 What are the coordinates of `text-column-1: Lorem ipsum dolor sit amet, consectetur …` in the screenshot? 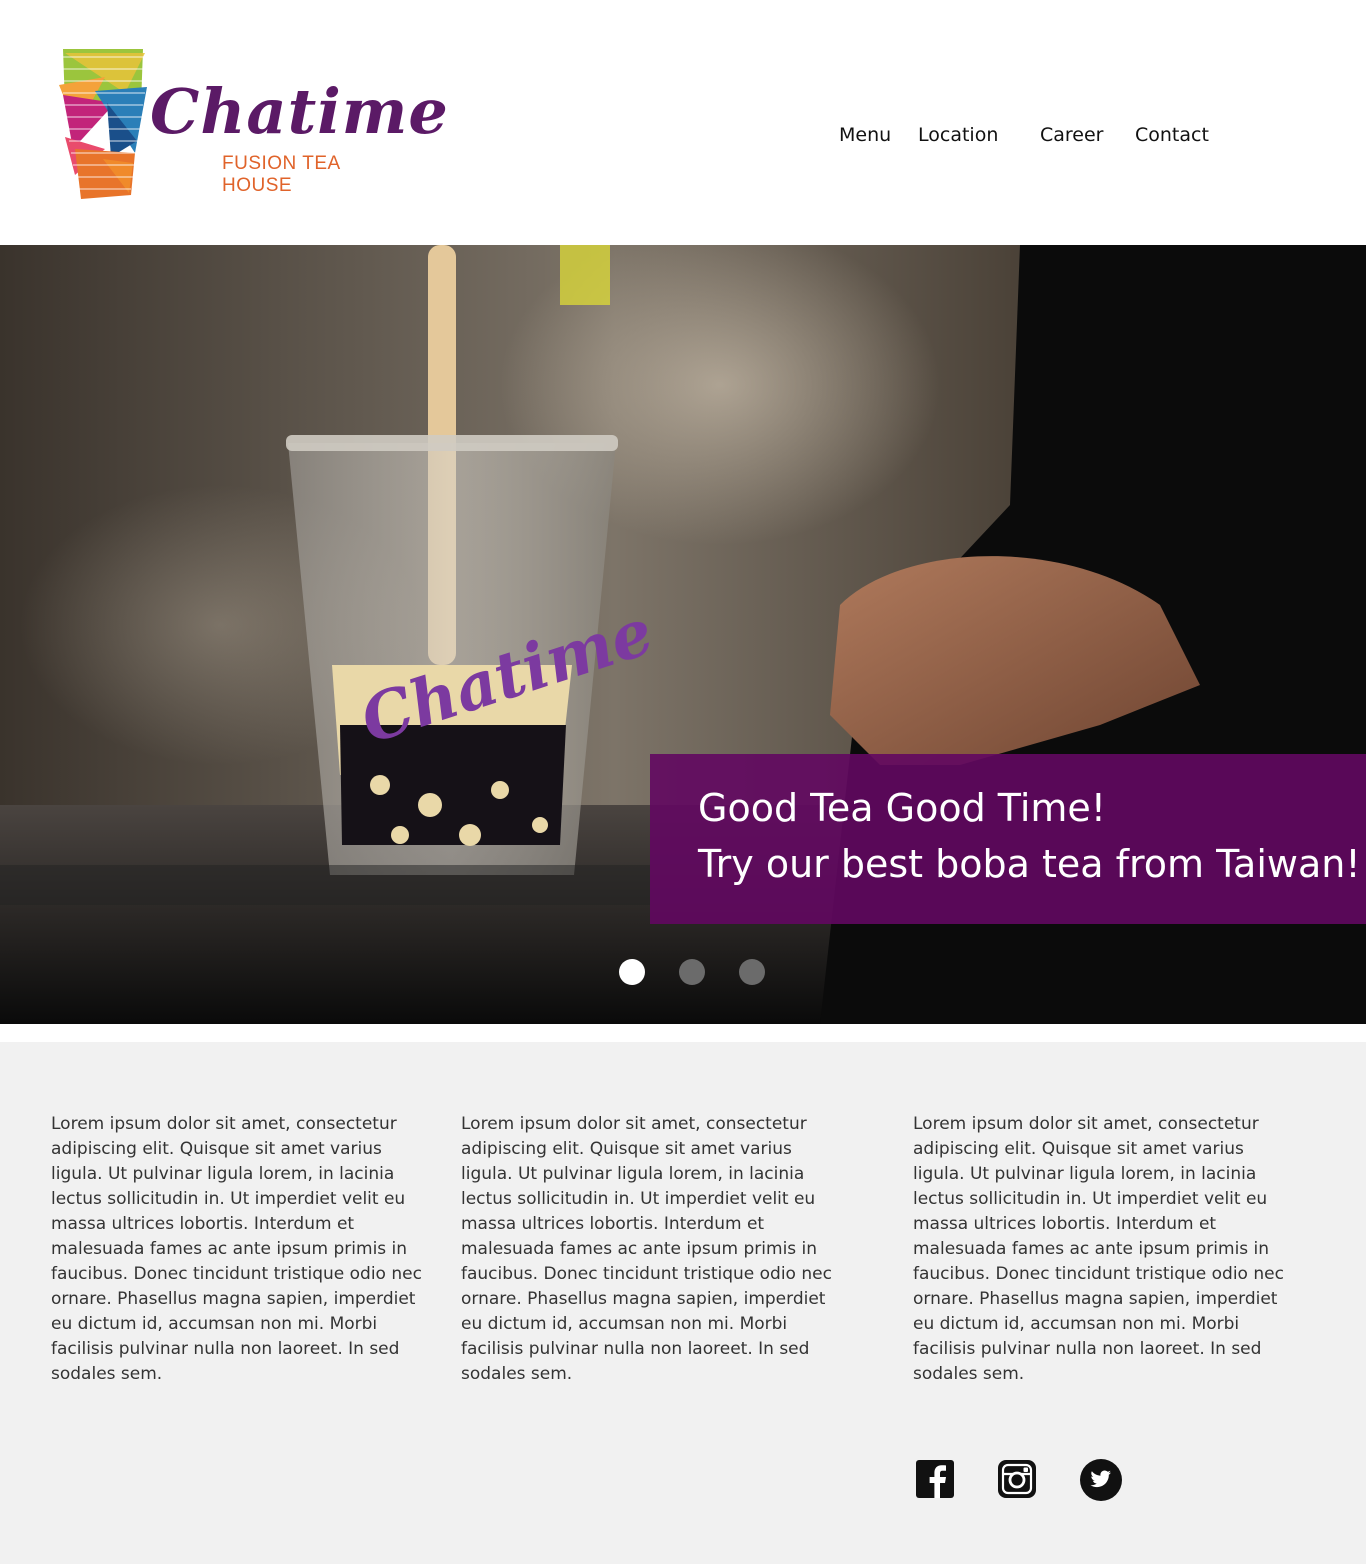 It's located at (236, 1249).